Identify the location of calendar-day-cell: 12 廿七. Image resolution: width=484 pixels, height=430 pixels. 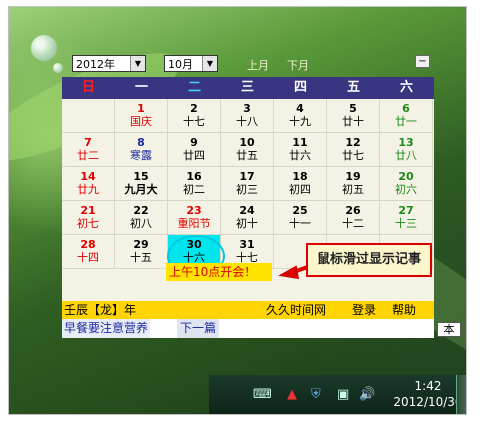
(353, 150).